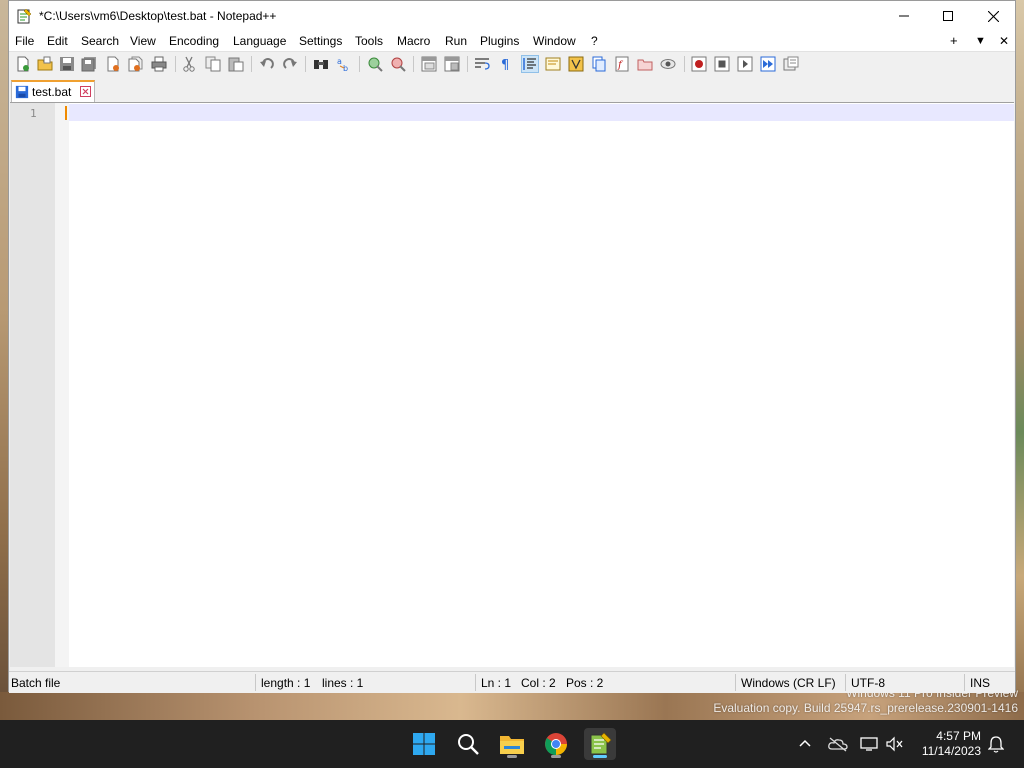 The image size is (1024, 768). I want to click on doc-list-icon, so click(599, 64).